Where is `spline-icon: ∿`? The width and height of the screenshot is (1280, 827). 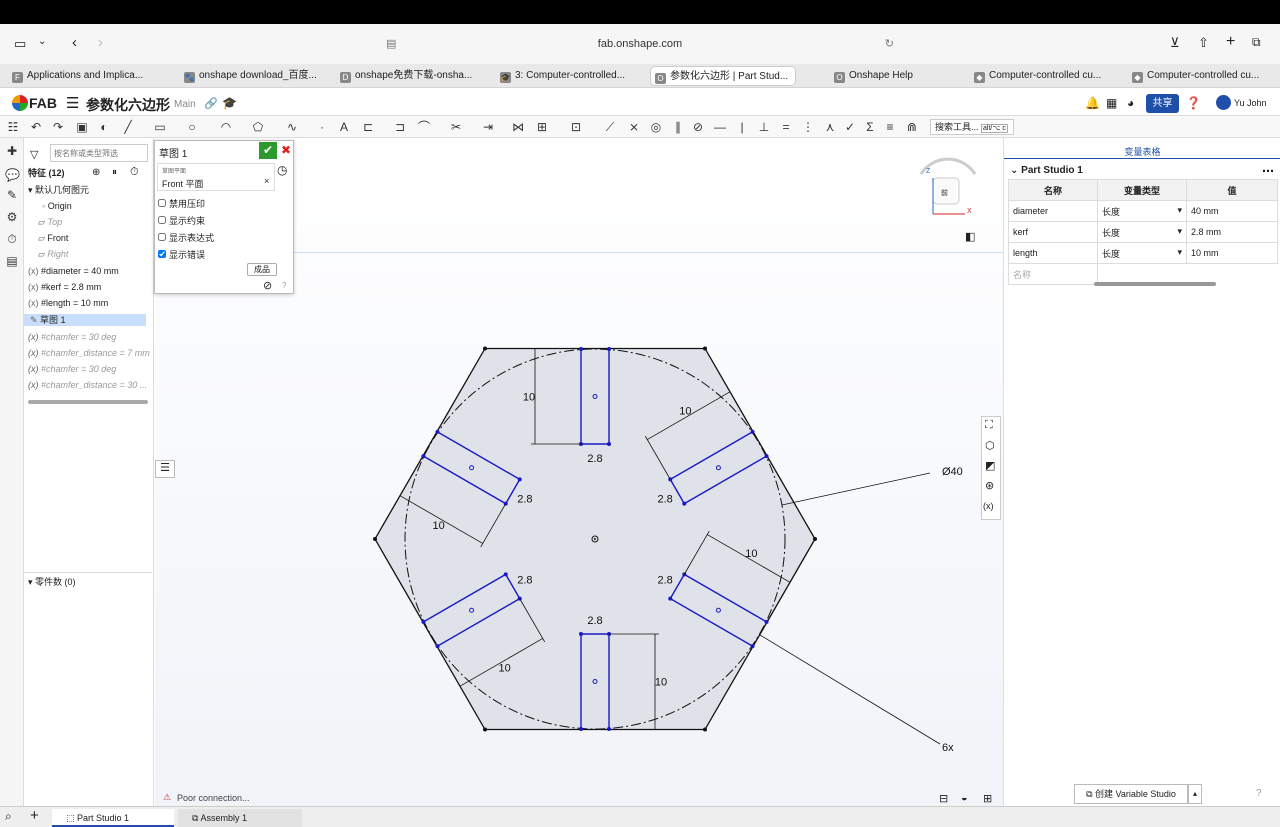
spline-icon: ∿ is located at coordinates (292, 127).